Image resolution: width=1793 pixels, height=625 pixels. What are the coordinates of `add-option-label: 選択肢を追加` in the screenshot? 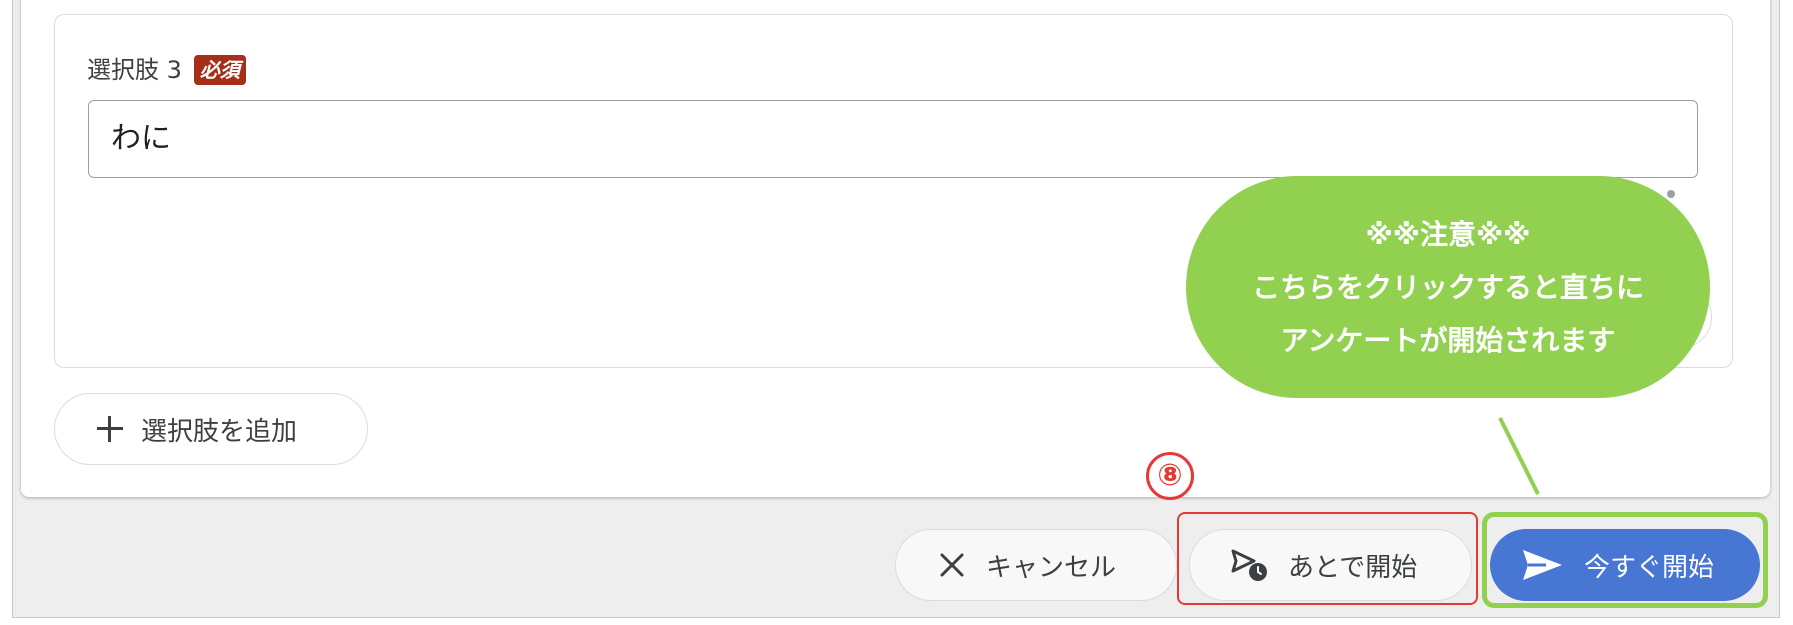 It's located at (219, 431).